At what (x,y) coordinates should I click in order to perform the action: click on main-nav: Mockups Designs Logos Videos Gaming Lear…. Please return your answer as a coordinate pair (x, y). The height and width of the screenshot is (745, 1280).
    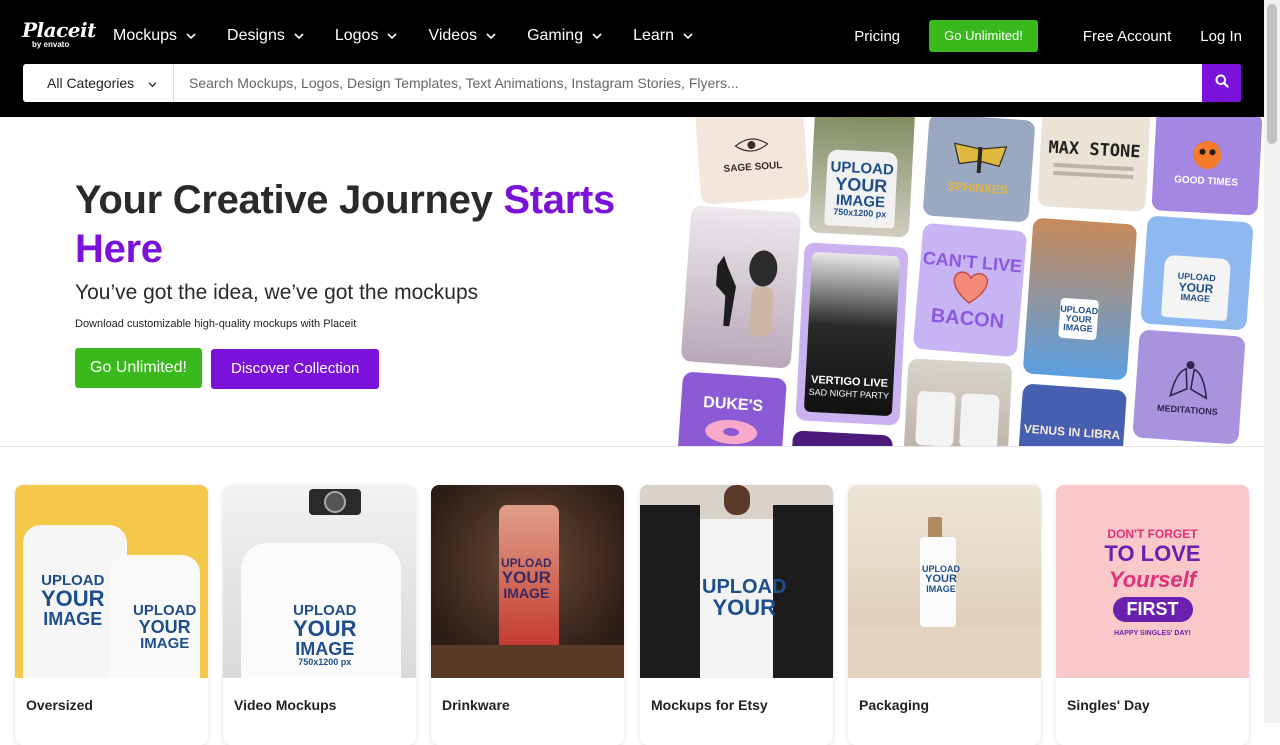
    Looking at the image, I should click on (418, 36).